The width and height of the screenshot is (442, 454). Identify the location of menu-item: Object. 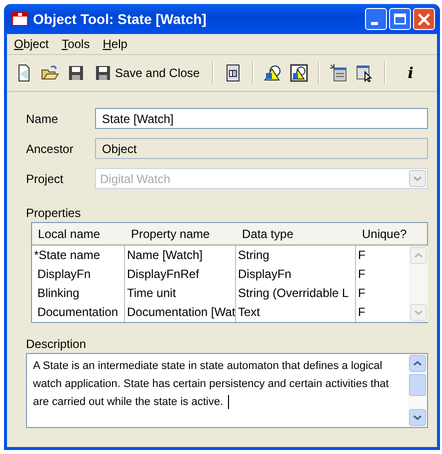
(31, 44).